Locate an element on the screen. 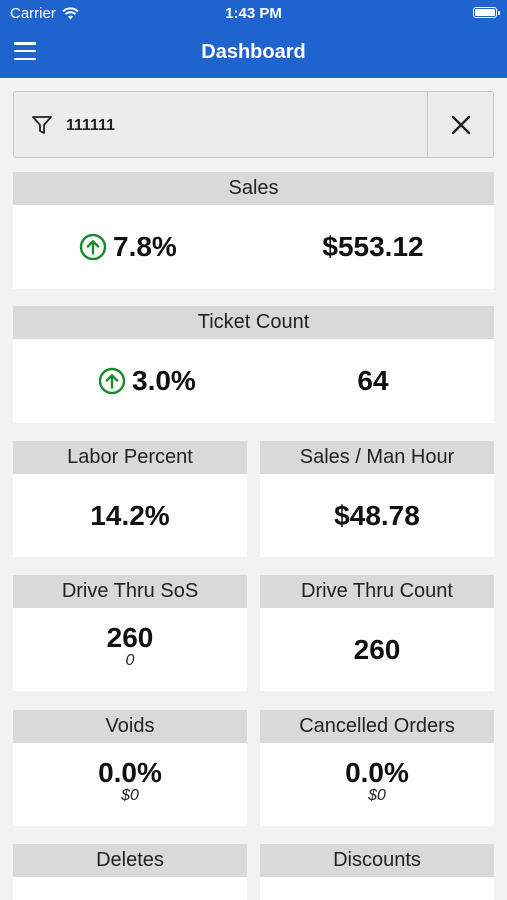 The height and width of the screenshot is (900, 507). clear-filter-button is located at coordinates (461, 124).